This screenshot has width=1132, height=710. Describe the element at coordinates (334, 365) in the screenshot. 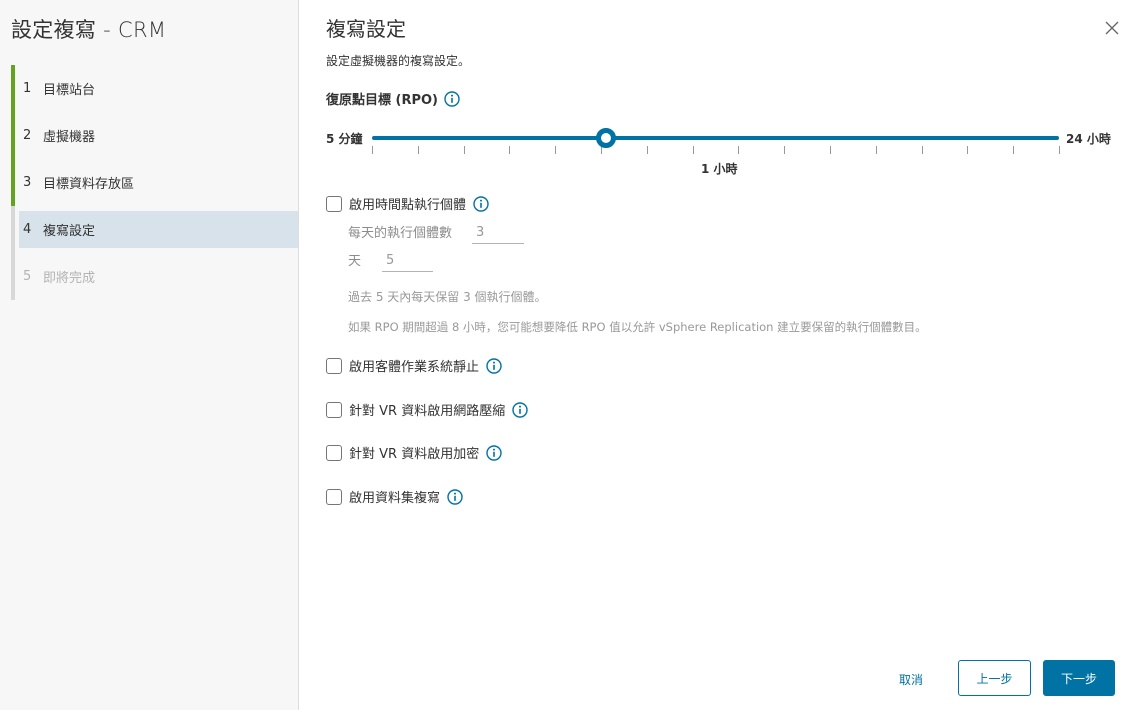

I see `quiescing-checkbox` at that location.